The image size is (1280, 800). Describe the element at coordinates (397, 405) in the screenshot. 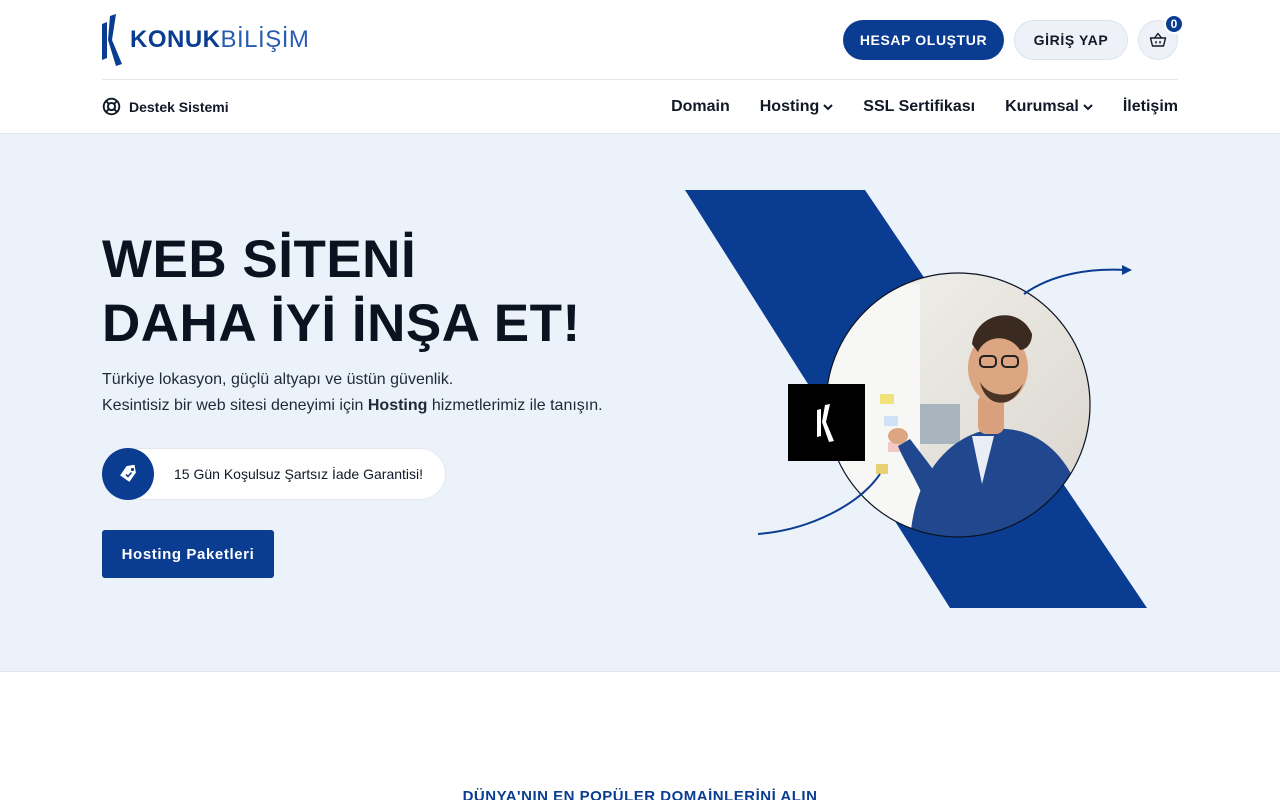

I see `hero-desc-bold: Hosting` at that location.